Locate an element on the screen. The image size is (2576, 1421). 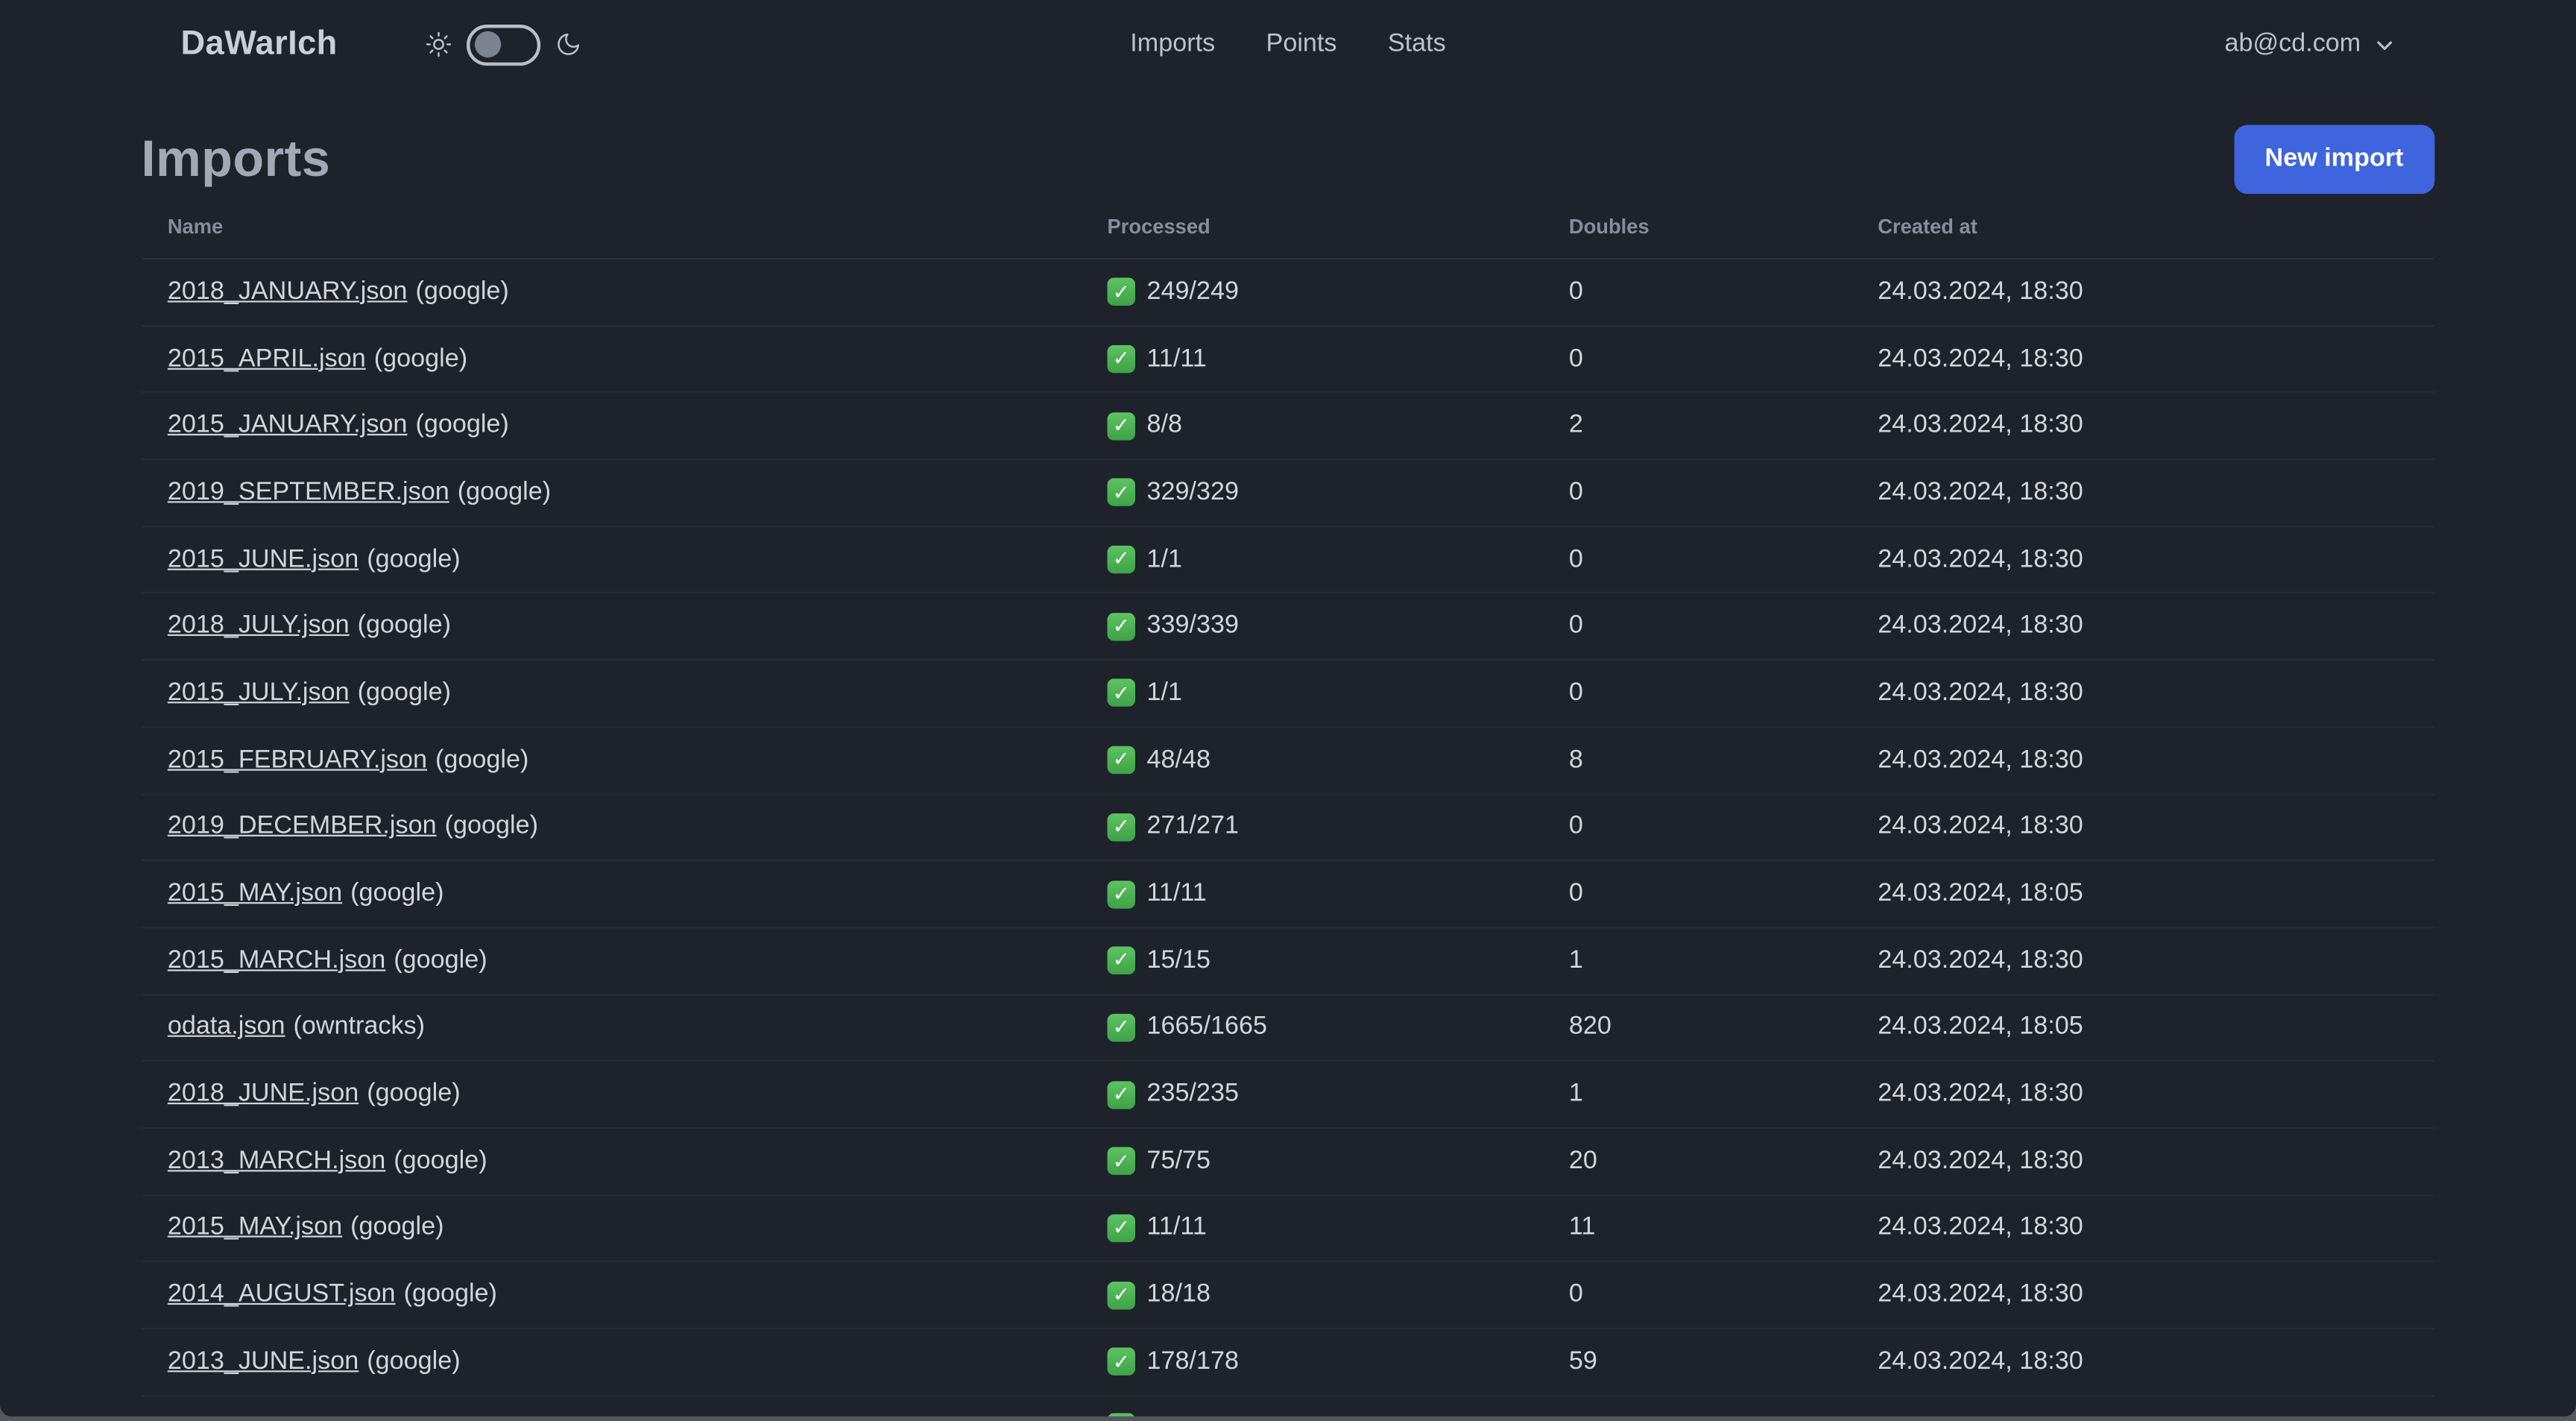
processed-cell: ✓ 249/249 is located at coordinates (1311, 292).